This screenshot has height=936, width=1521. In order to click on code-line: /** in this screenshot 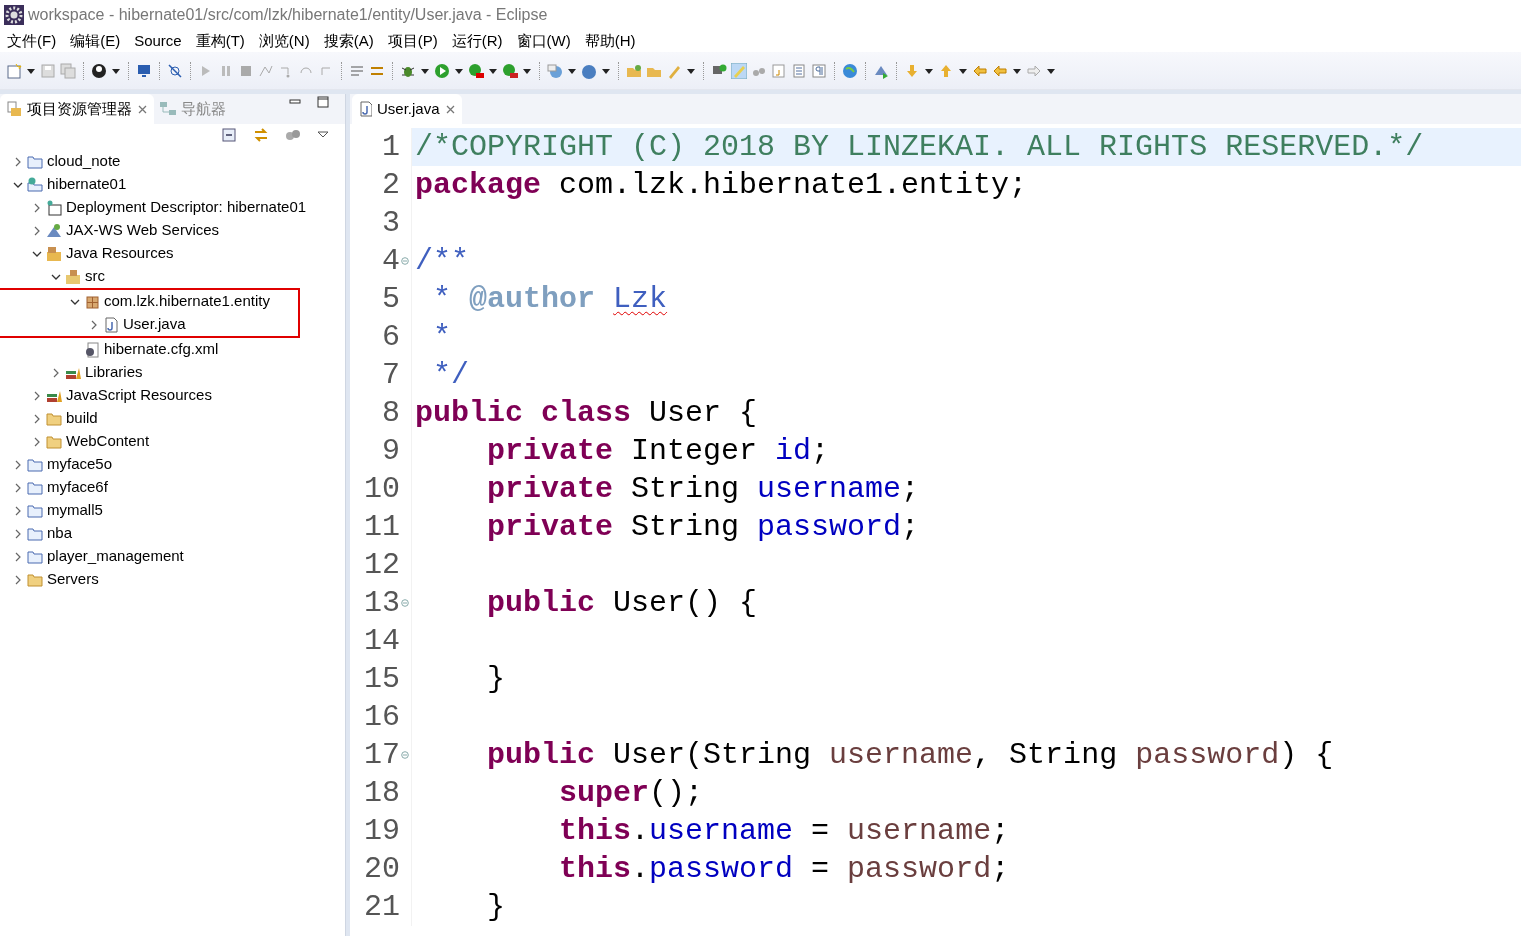, I will do `click(966, 261)`.